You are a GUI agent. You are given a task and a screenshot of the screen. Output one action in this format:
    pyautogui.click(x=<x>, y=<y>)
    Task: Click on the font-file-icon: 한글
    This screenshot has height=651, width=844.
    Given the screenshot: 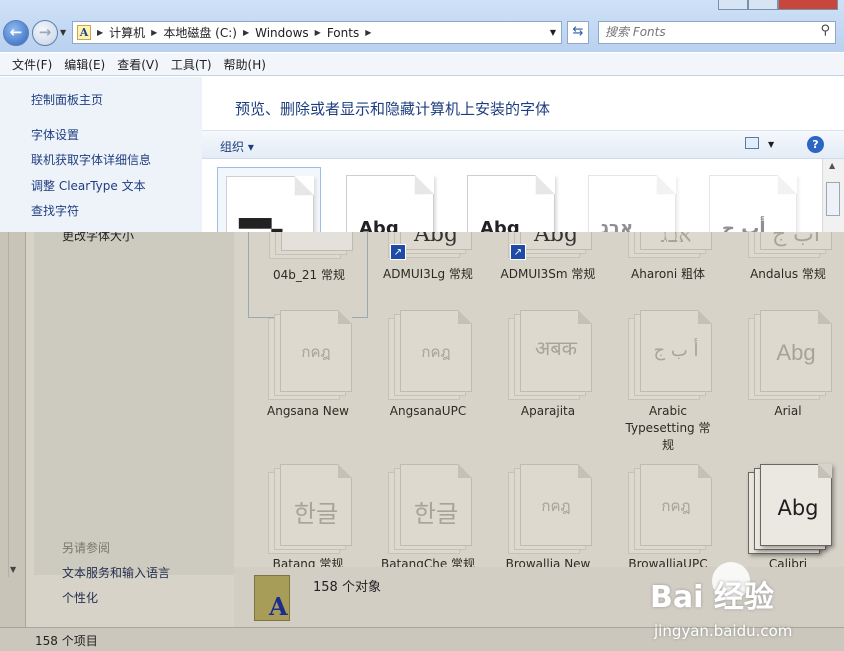 What is the action you would take?
    pyautogui.click(x=430, y=512)
    